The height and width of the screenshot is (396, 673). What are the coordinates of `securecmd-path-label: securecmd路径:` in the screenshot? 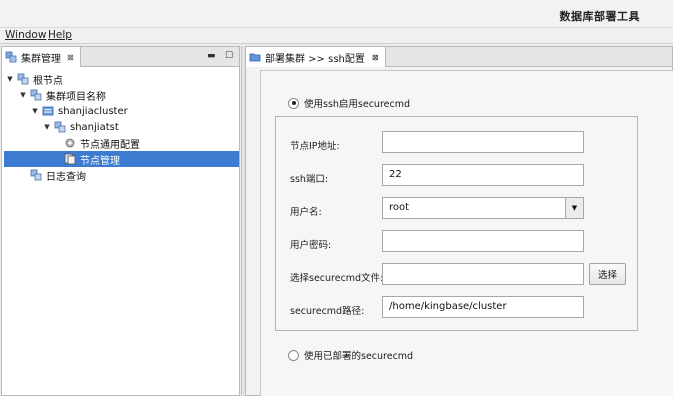 It's located at (327, 311).